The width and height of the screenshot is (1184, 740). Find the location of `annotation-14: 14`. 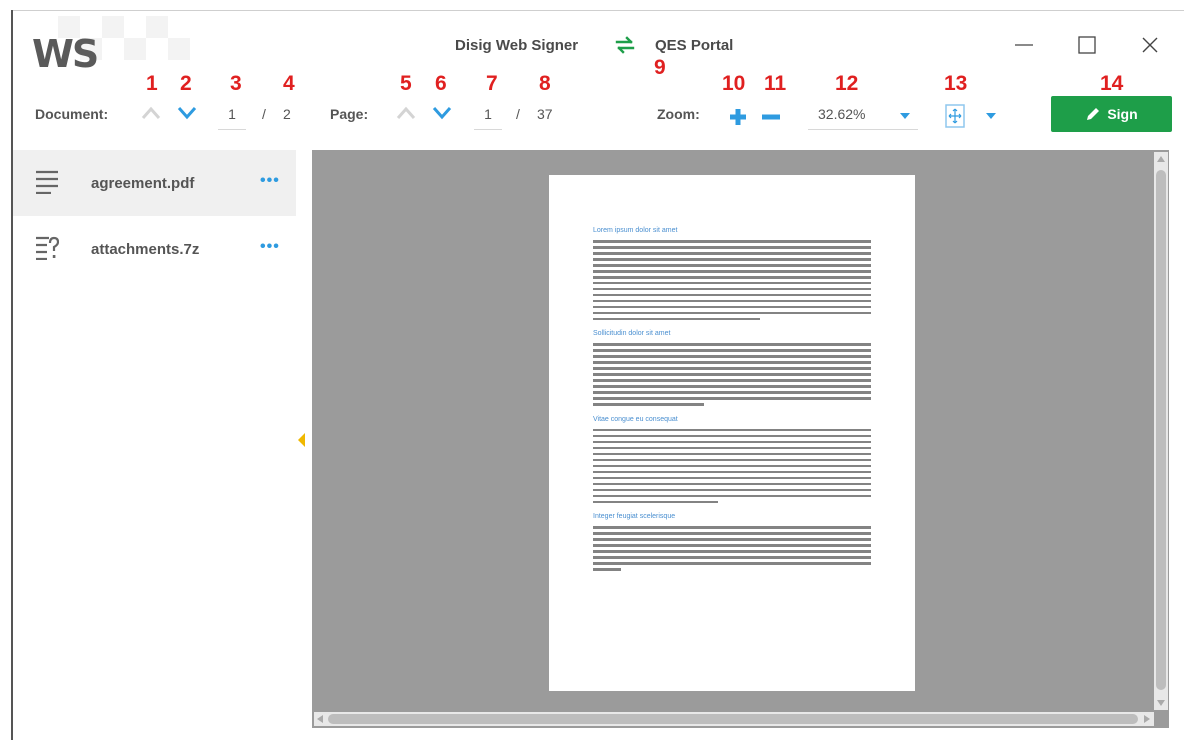

annotation-14: 14 is located at coordinates (1112, 83).